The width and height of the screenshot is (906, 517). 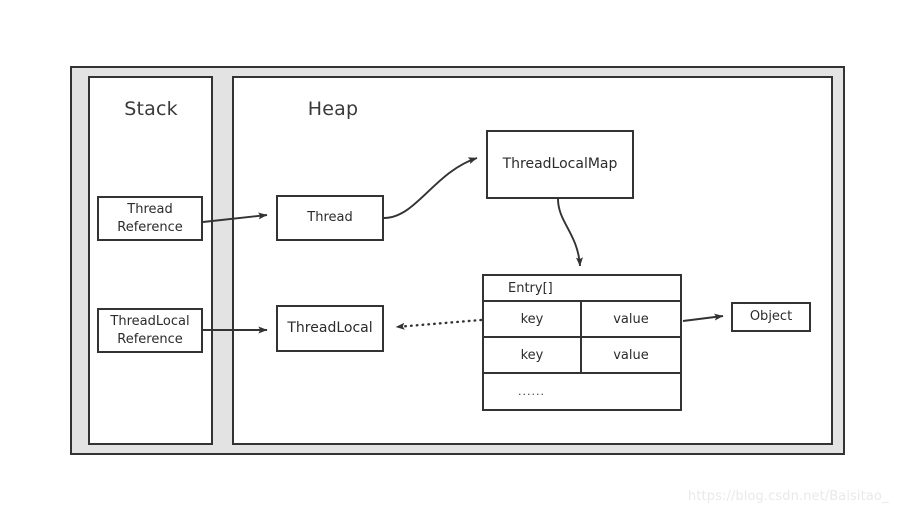 What do you see at coordinates (150, 330) in the screenshot?
I see `node-threadlocal-reference: ThreadLocal Reference` at bounding box center [150, 330].